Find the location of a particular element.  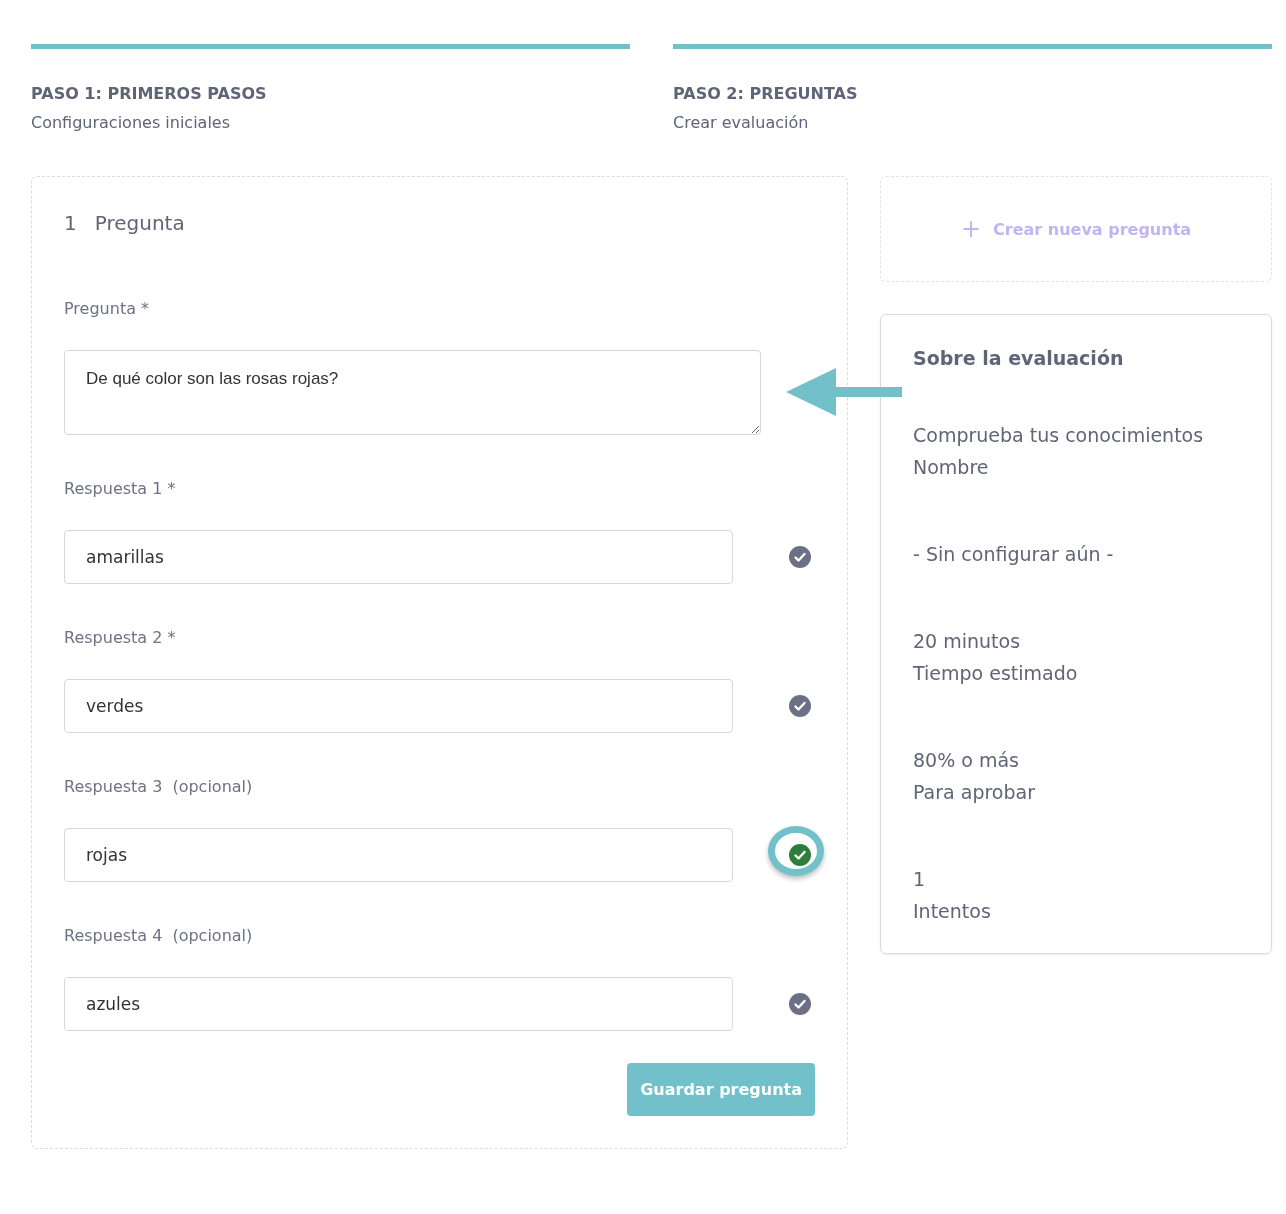

summary-text: Intentos is located at coordinates (952, 911).